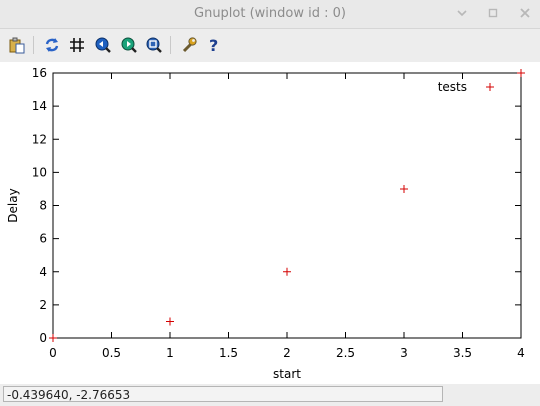  I want to click on y-tick-label: 10, so click(39, 172).